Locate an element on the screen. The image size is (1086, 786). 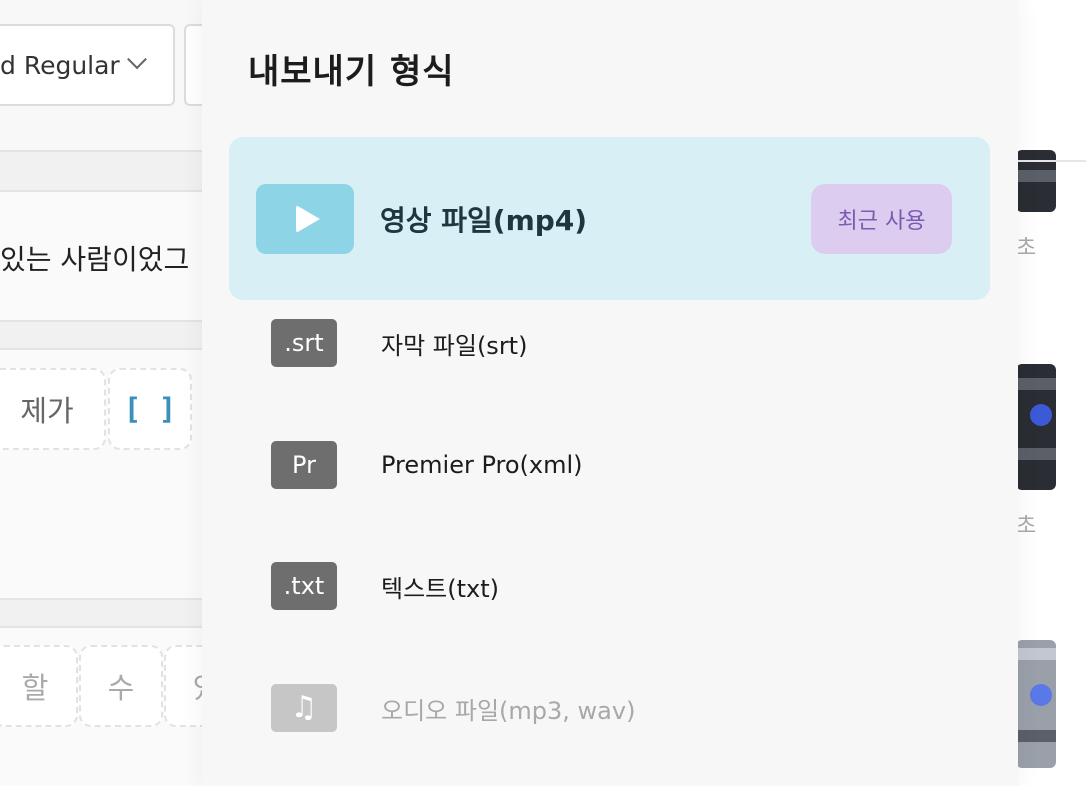
export-option-audio: ♫ 오디오 파일(mp3, wav) is located at coordinates (453, 708).